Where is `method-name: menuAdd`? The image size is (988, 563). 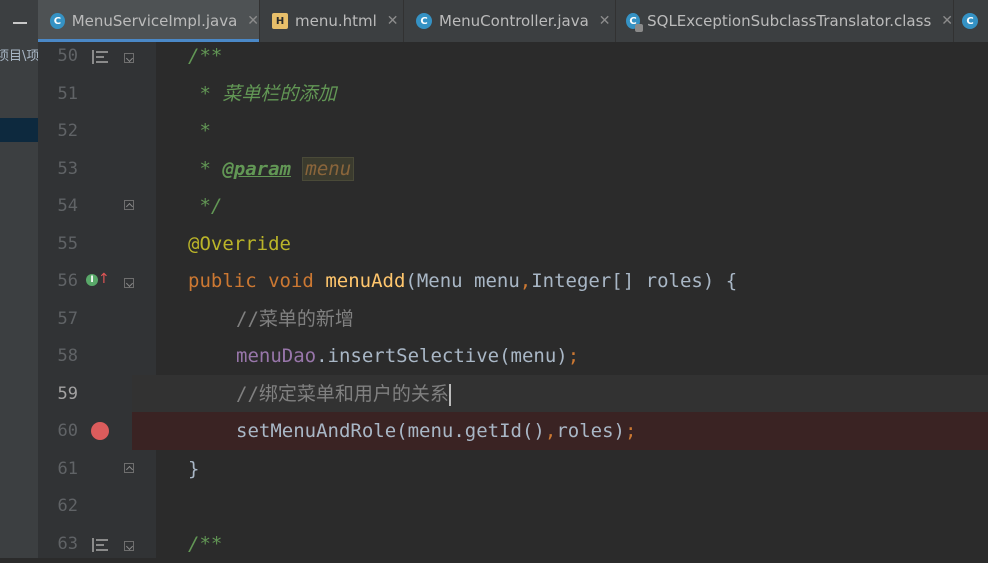 method-name: menuAdd is located at coordinates (365, 281).